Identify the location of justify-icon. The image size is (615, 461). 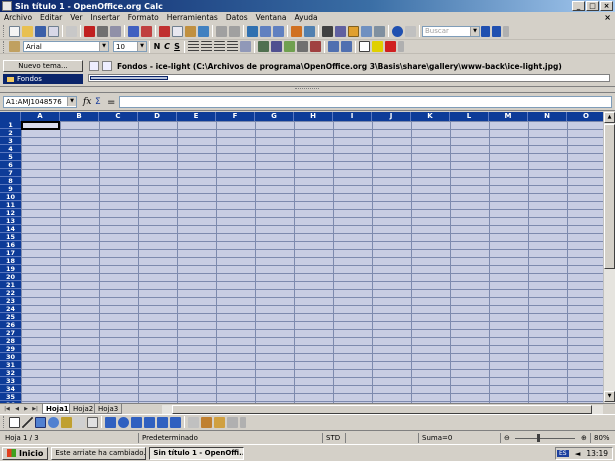
(232, 46).